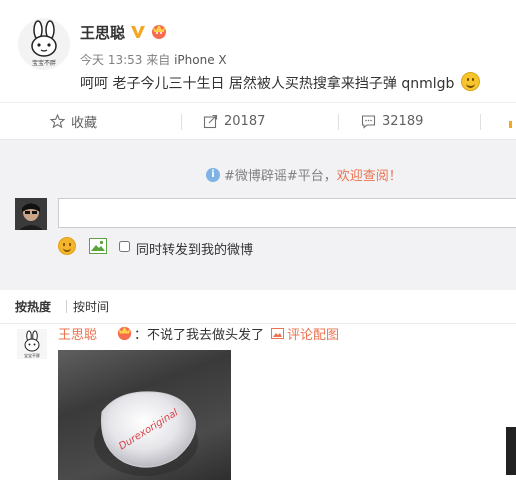 The width and height of the screenshot is (516, 480). I want to click on star-icon, so click(57, 120).